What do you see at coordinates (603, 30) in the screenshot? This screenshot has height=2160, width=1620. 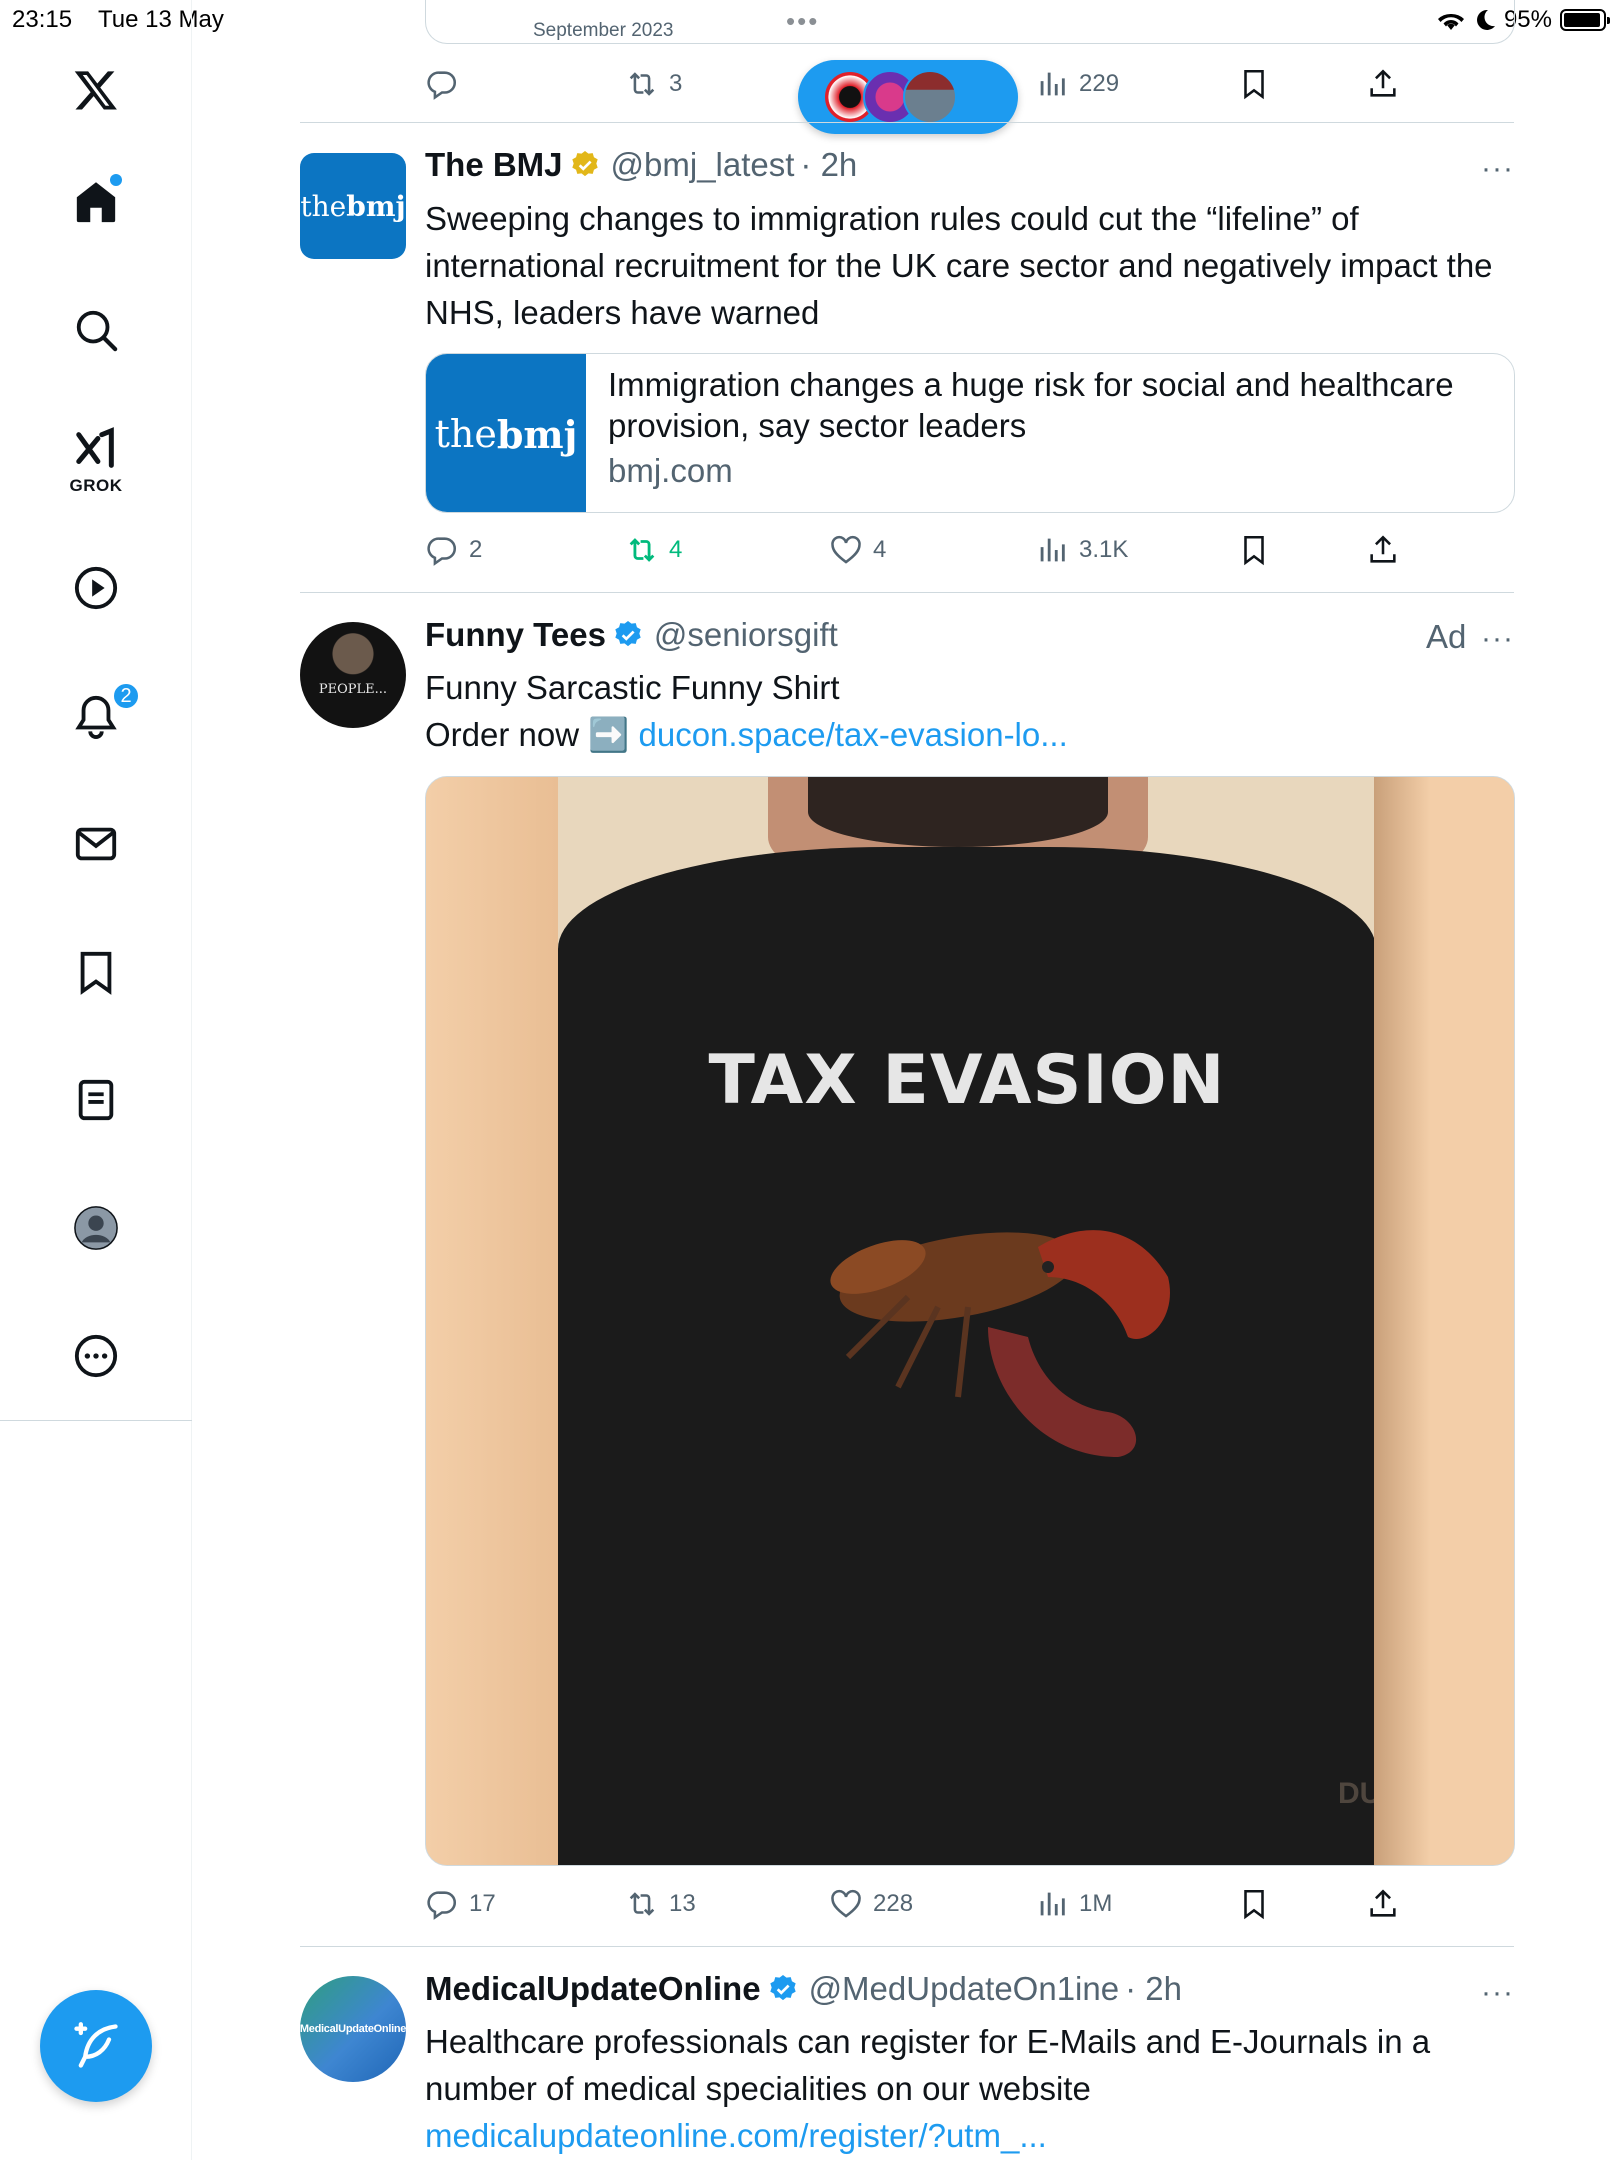 I see `previous-card-caption: September 2023` at bounding box center [603, 30].